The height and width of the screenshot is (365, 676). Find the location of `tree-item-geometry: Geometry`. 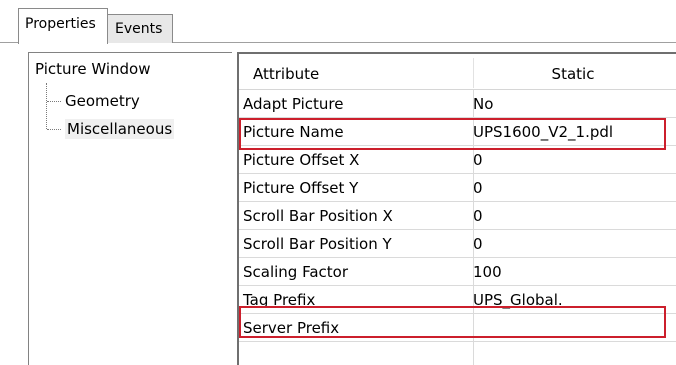

tree-item-geometry: Geometry is located at coordinates (102, 101).